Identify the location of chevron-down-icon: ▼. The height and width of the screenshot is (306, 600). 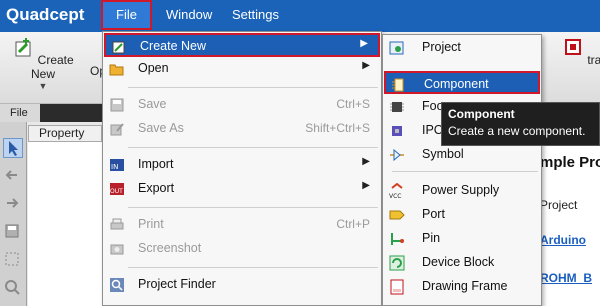
(43, 86).